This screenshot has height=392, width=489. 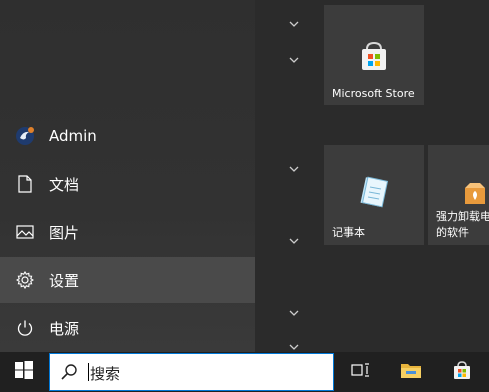 I want to click on notepad-icon, so click(x=374, y=194).